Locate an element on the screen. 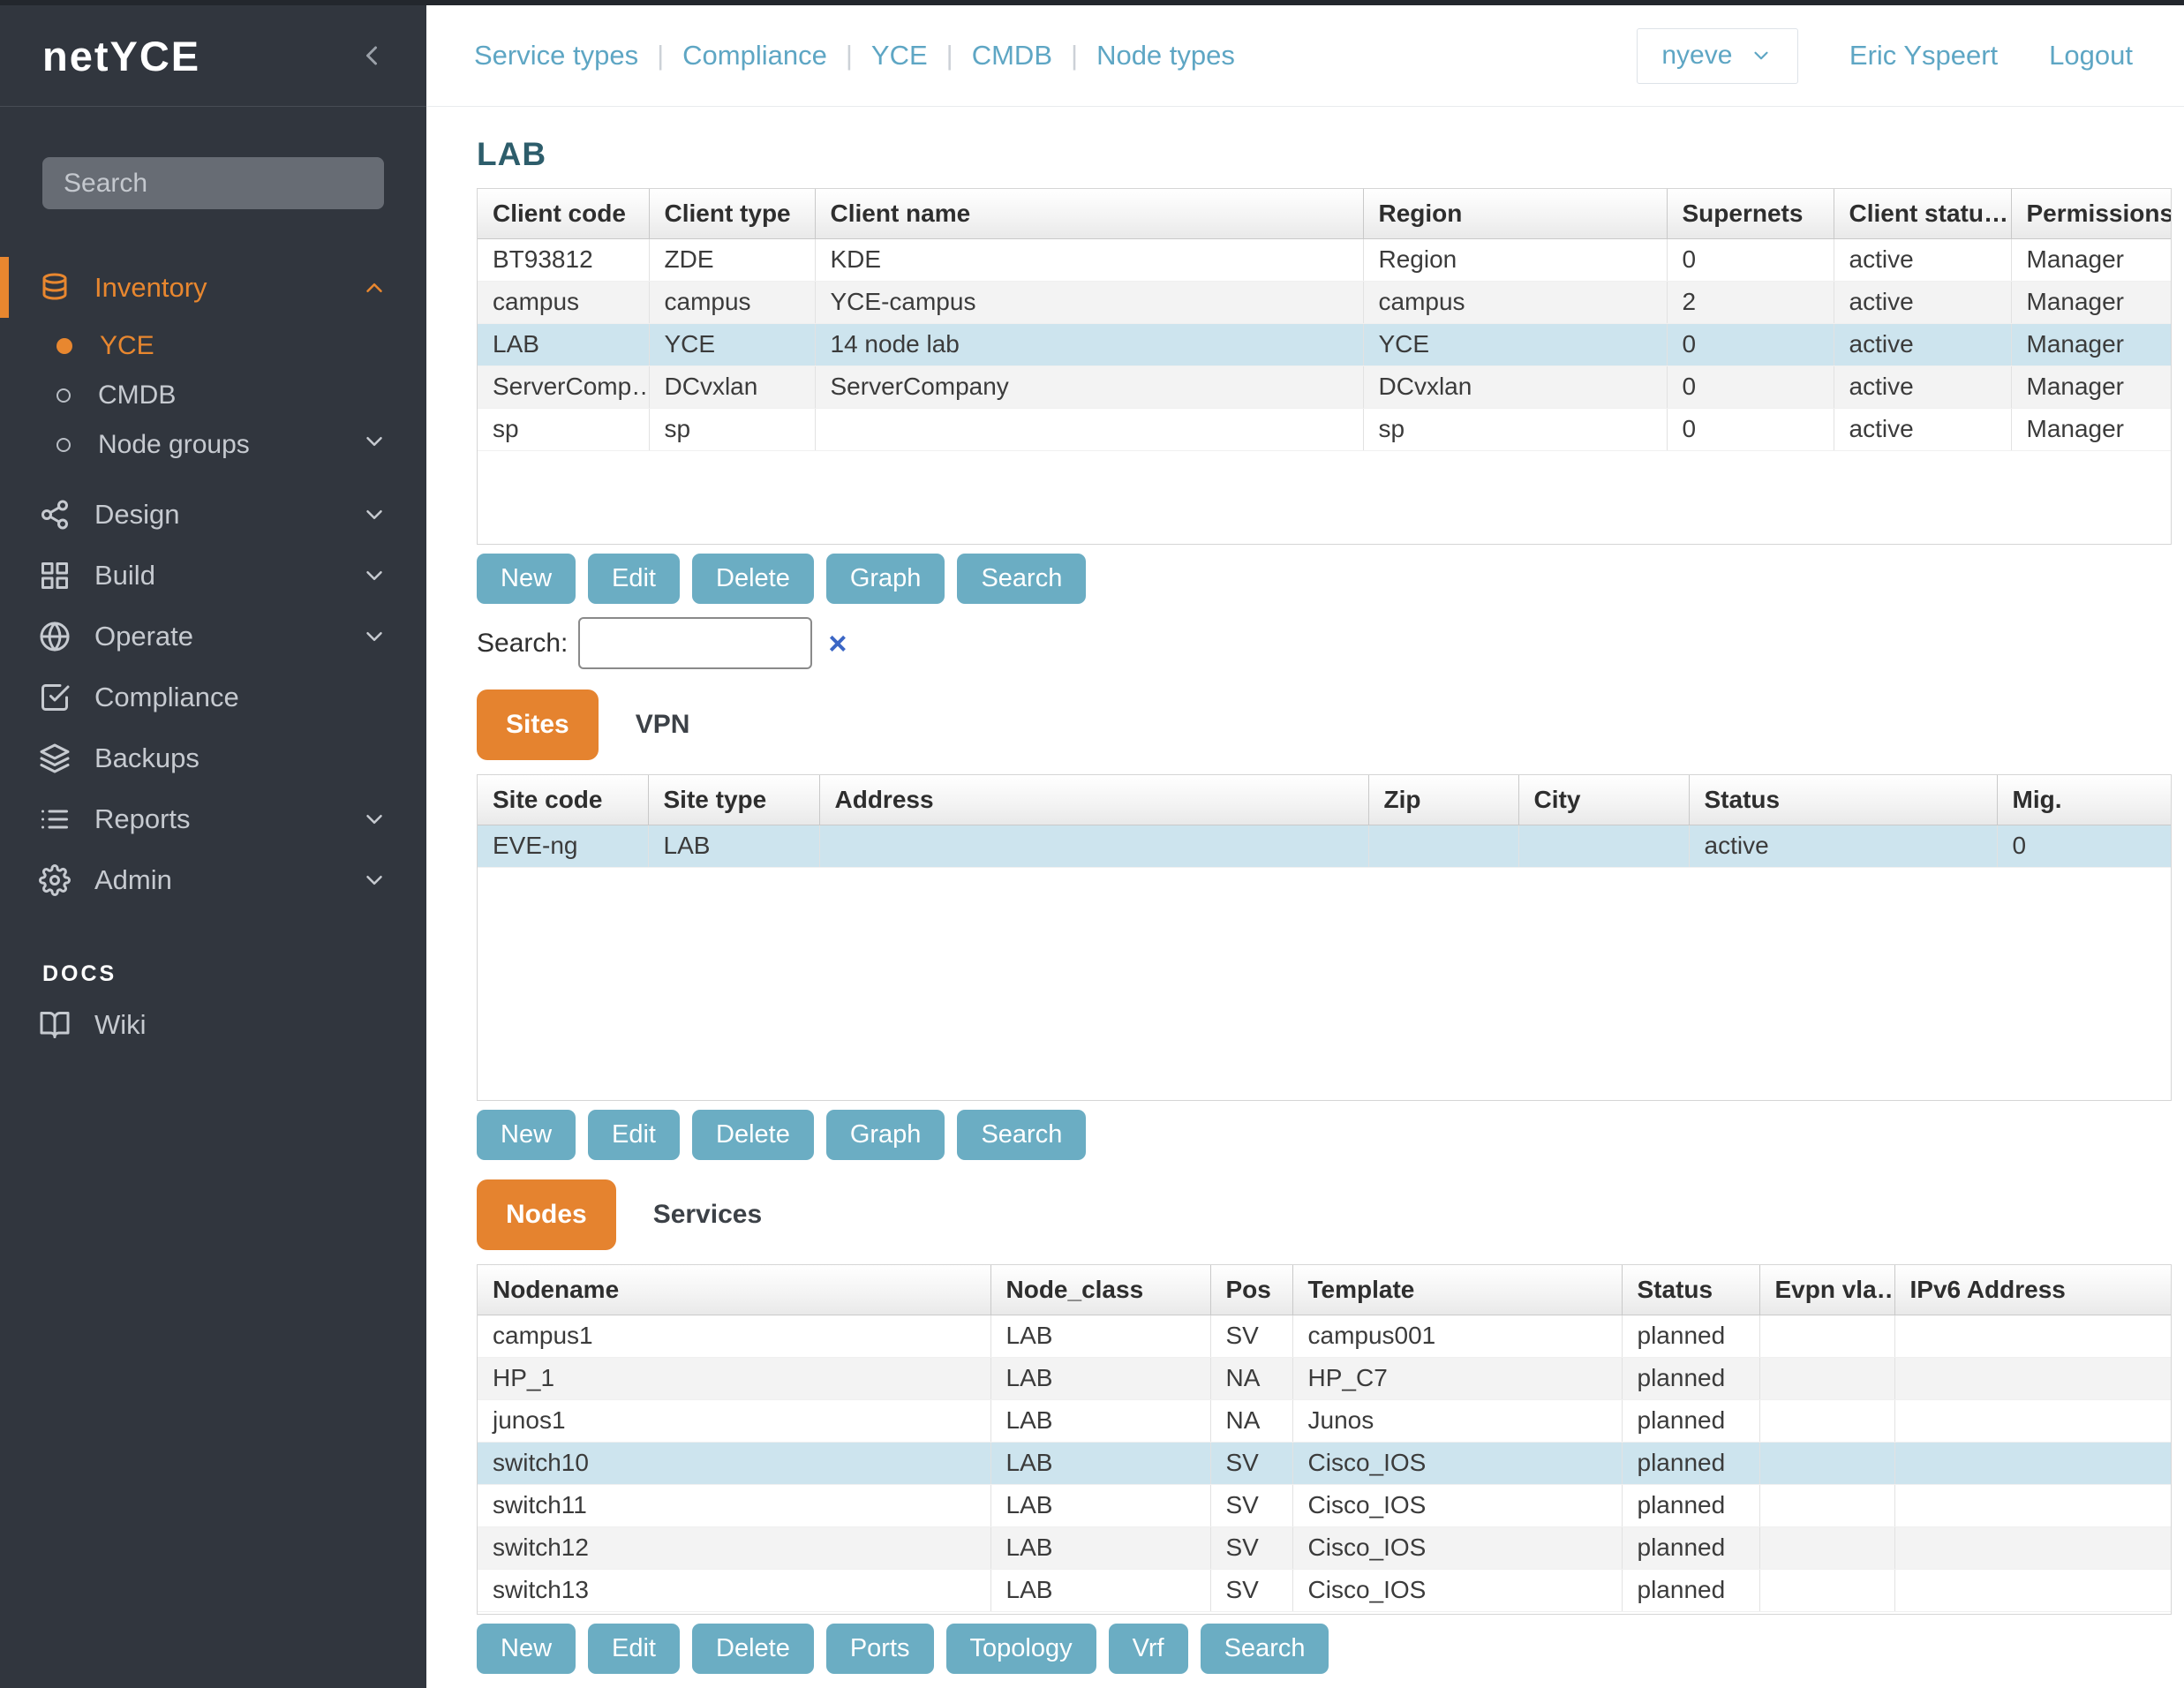 This screenshot has height=1688, width=2184. sidebar-item-node-groups: Node groups is located at coordinates (213, 445).